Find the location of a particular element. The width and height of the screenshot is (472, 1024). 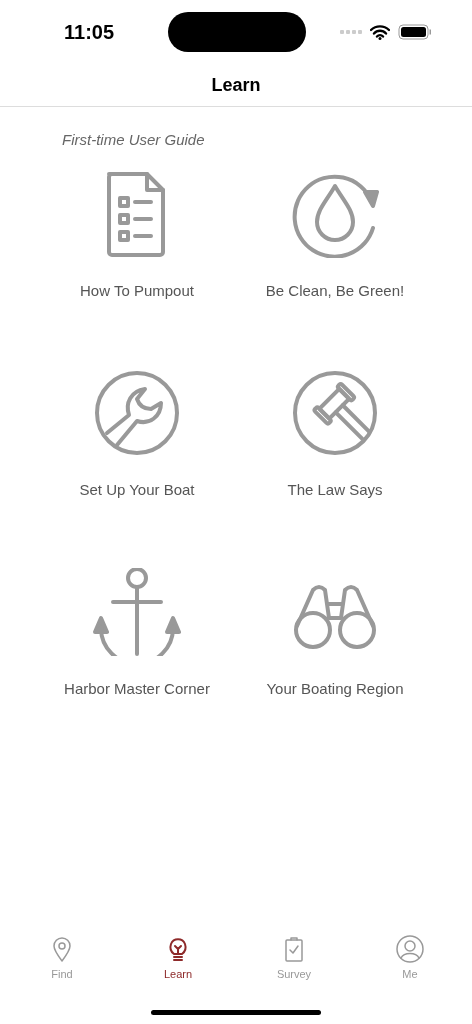

guide-link: Set Up Your Boat is located at coordinates (137, 489).